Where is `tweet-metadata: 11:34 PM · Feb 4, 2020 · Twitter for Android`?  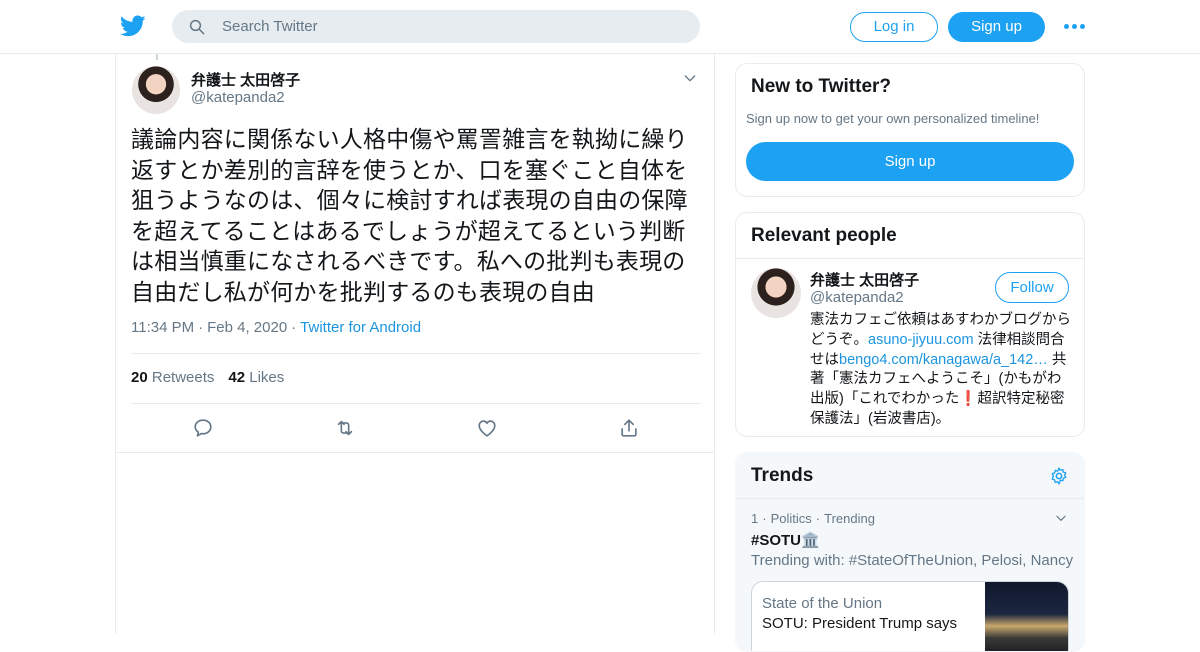
tweet-metadata: 11:34 PM · Feb 4, 2020 · Twitter for Android is located at coordinates (276, 327).